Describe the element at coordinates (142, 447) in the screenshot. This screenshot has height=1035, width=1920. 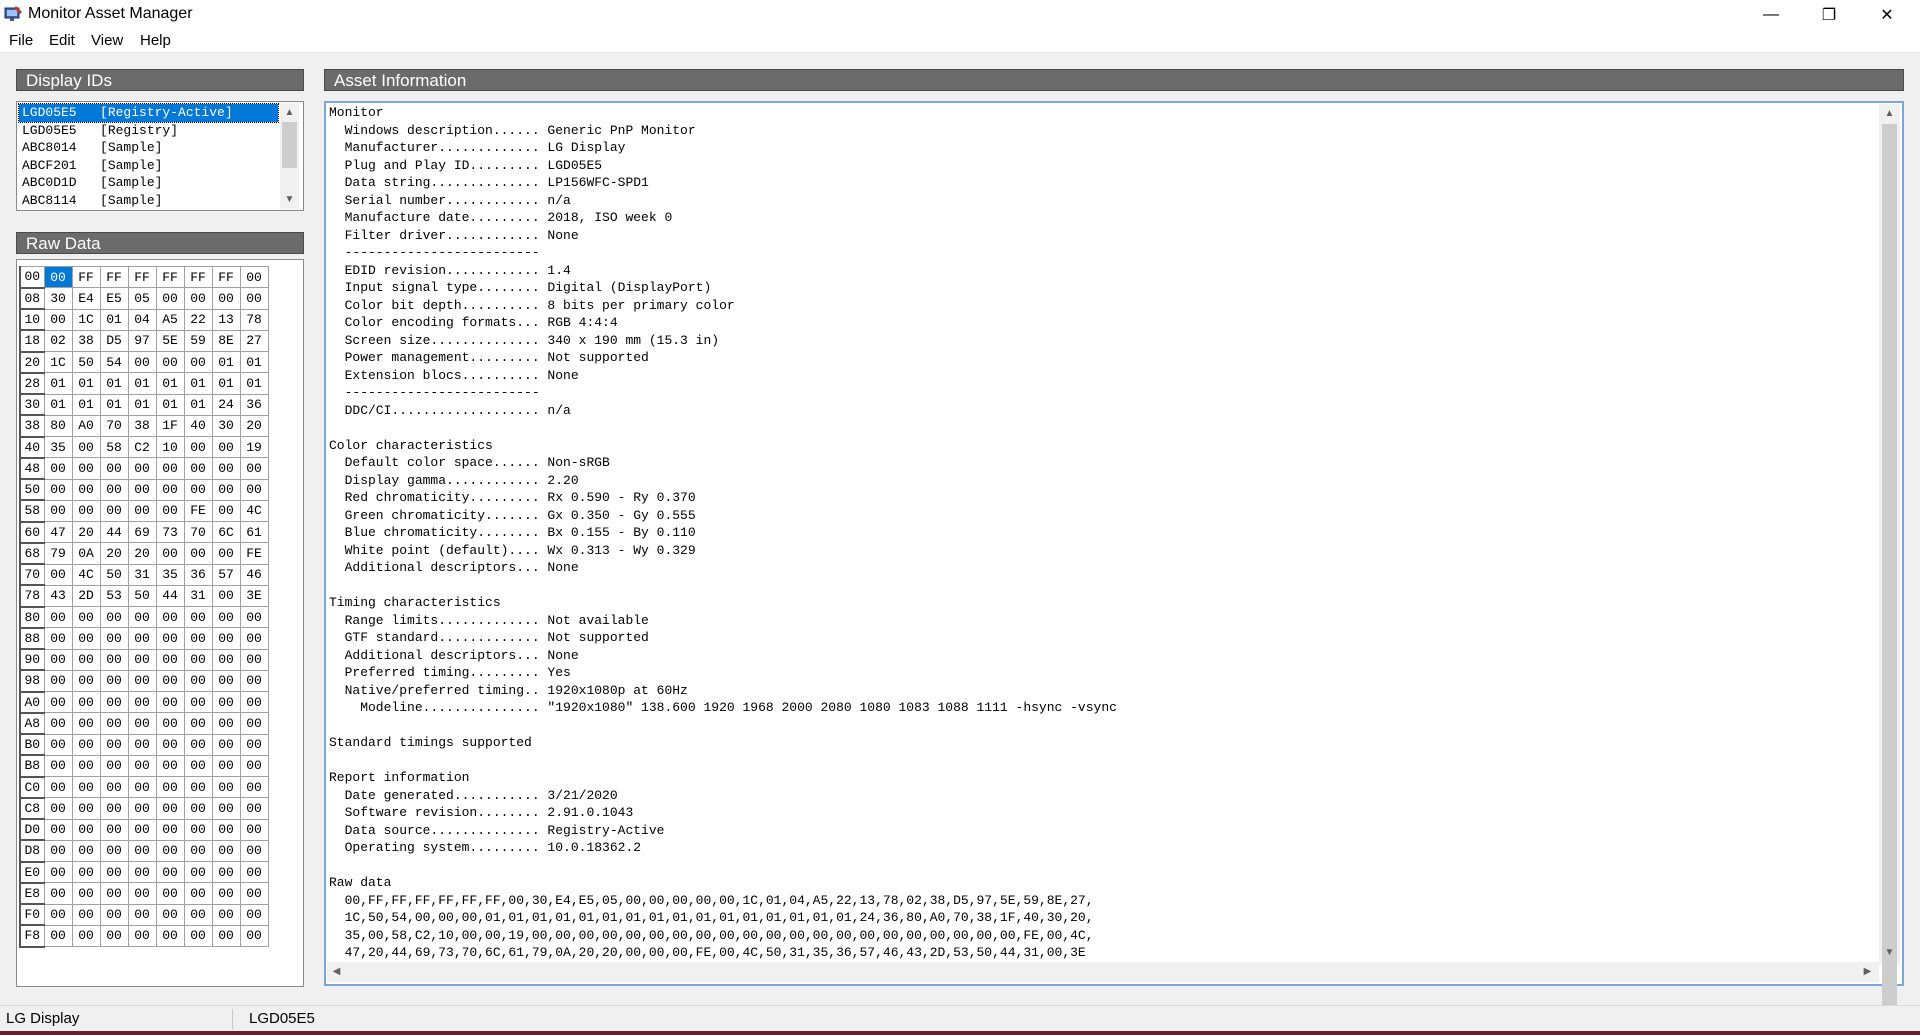
I see `raw-data-byte: C2` at that location.